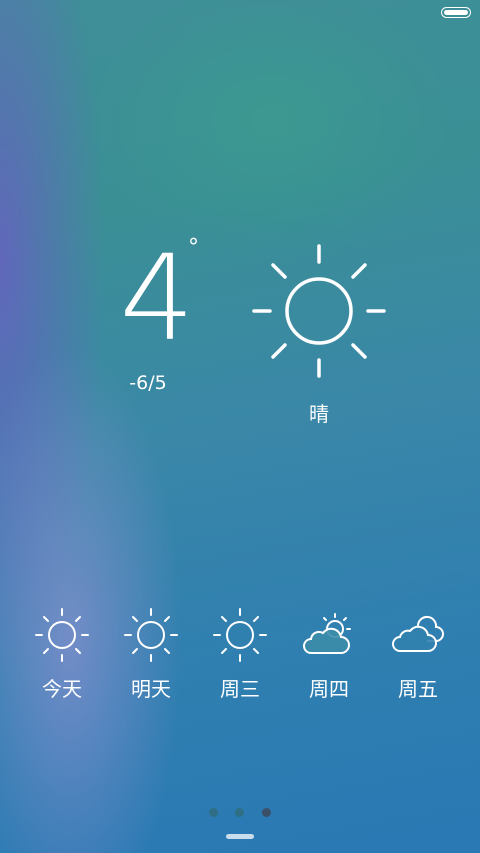 The image size is (480, 853). I want to click on forecast-day-label: 周三, so click(240, 689).